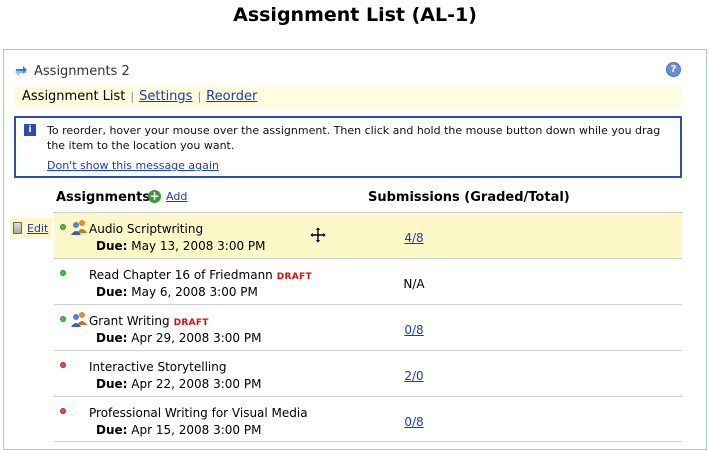 Image resolution: width=710 pixels, height=451 pixels. I want to click on assignment-due: Due: Apr 15, 2008 3:00 PM, so click(178, 430).